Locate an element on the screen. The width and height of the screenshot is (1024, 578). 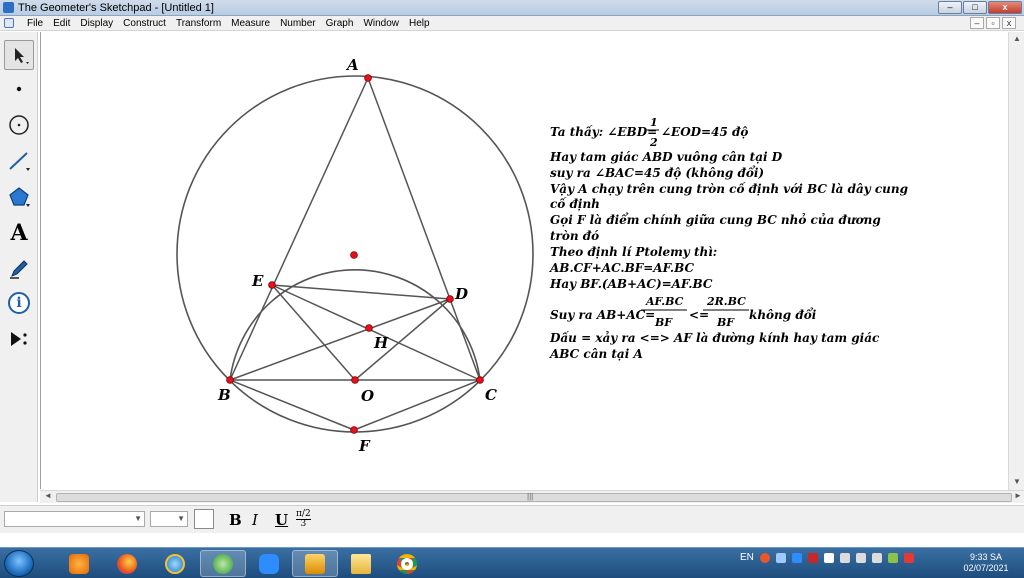
firefox-icon is located at coordinates (127, 563).